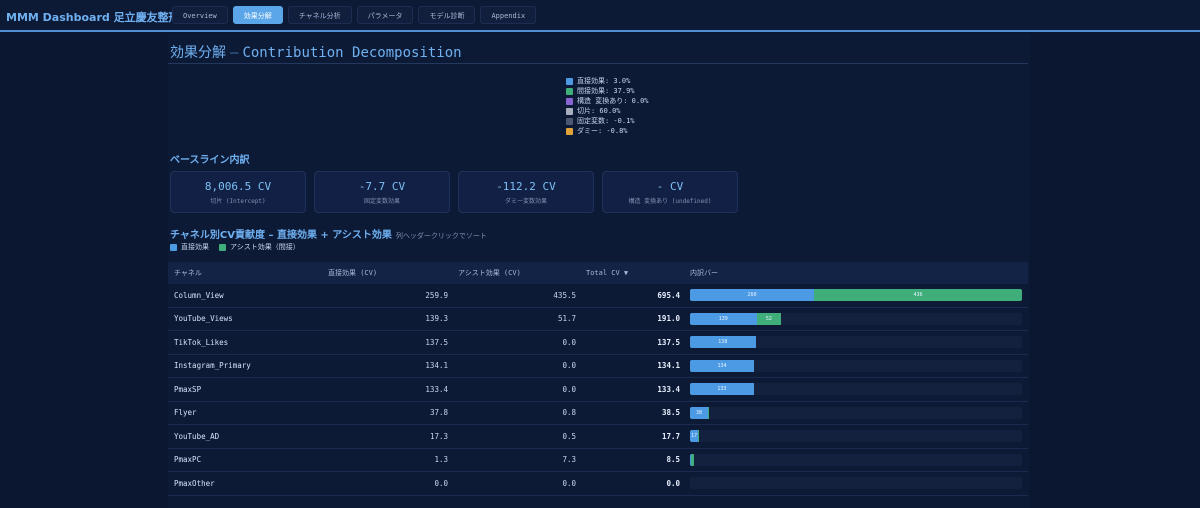 The image size is (1200, 508). Describe the element at coordinates (569, 436) in the screenshot. I see `cell-assist: 0.5` at that location.